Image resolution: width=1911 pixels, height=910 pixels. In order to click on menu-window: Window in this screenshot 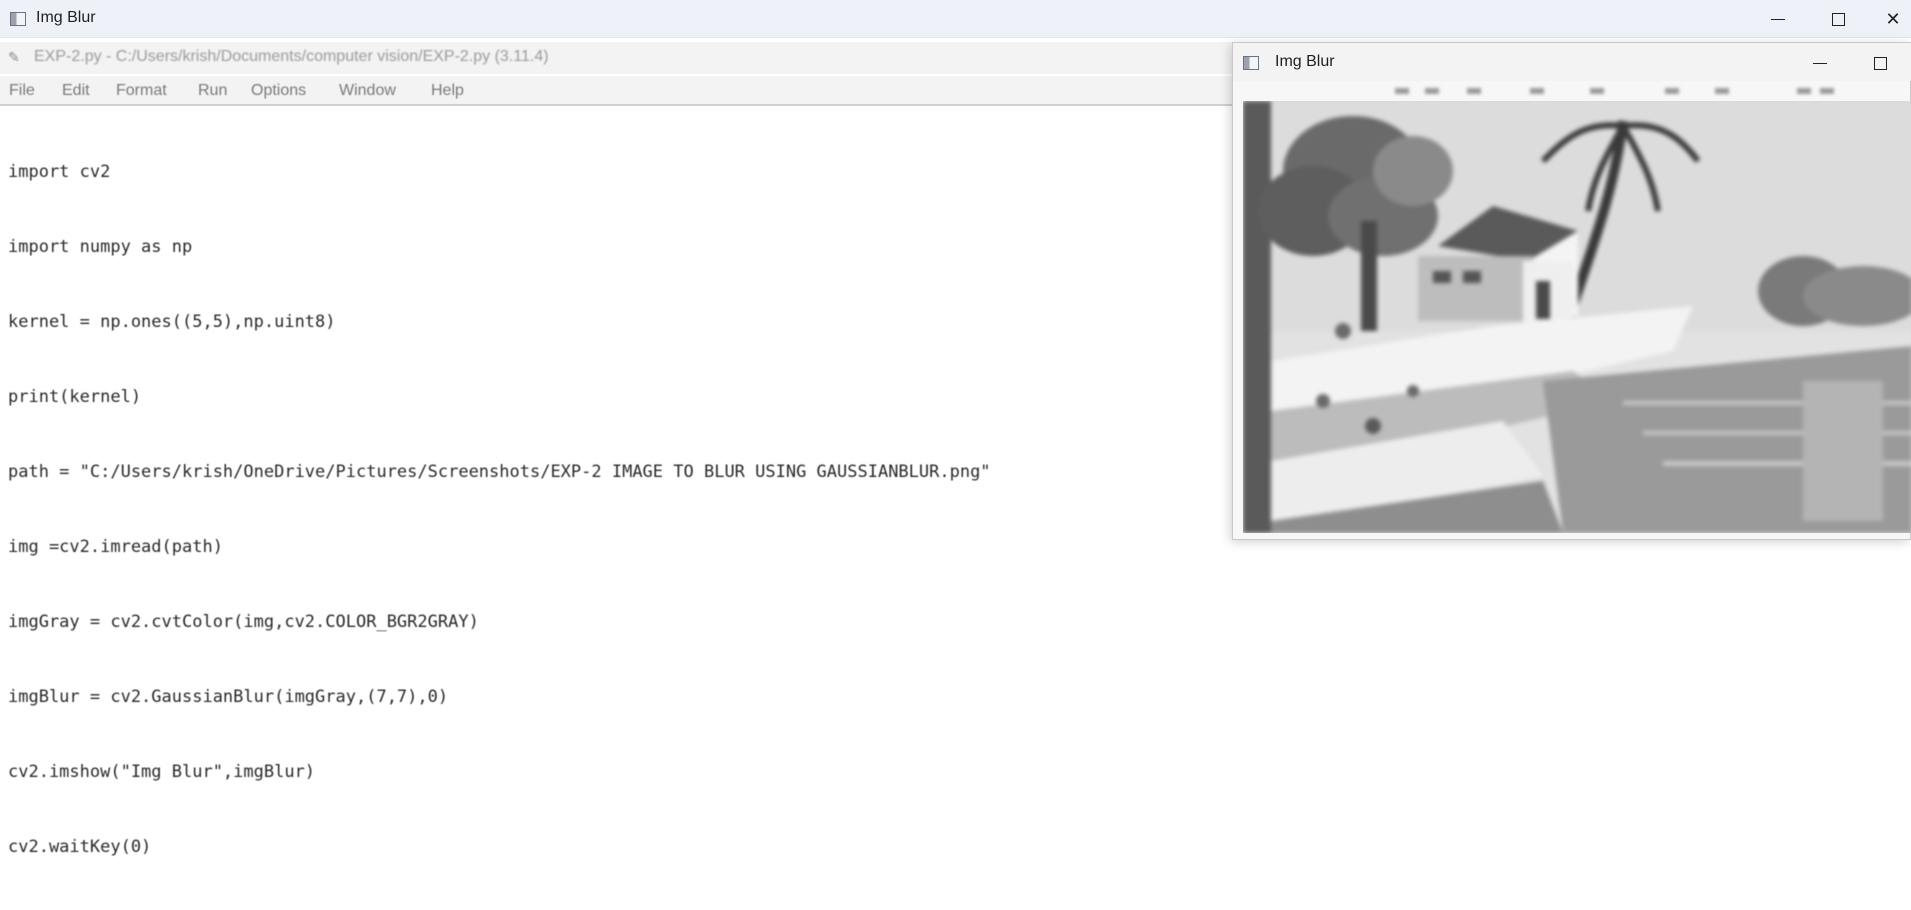, I will do `click(367, 91)`.